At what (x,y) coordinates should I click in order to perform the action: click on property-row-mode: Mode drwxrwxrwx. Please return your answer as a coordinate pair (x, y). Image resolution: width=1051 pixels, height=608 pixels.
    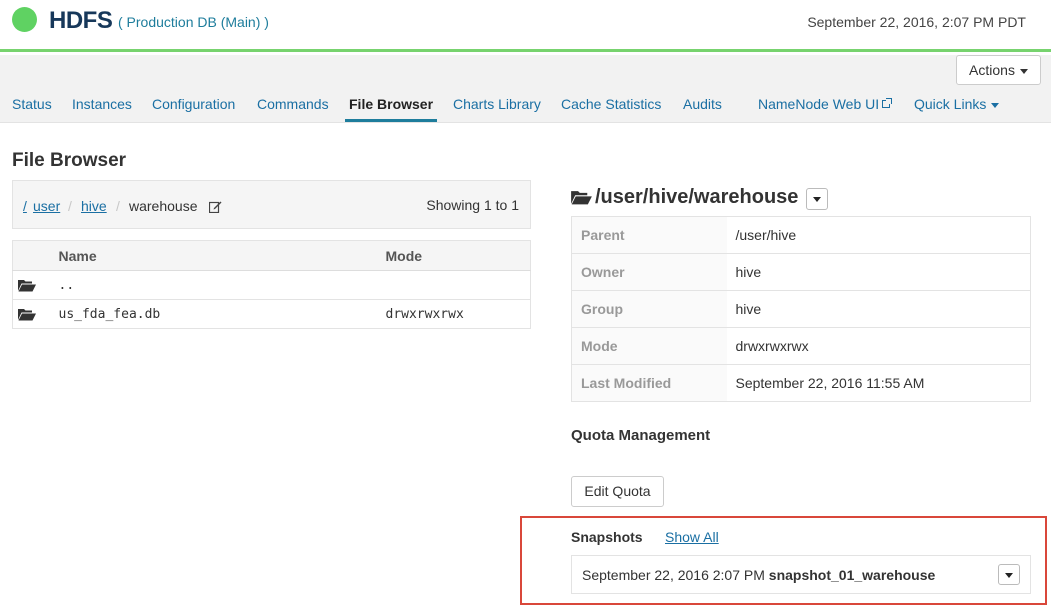
    Looking at the image, I should click on (801, 346).